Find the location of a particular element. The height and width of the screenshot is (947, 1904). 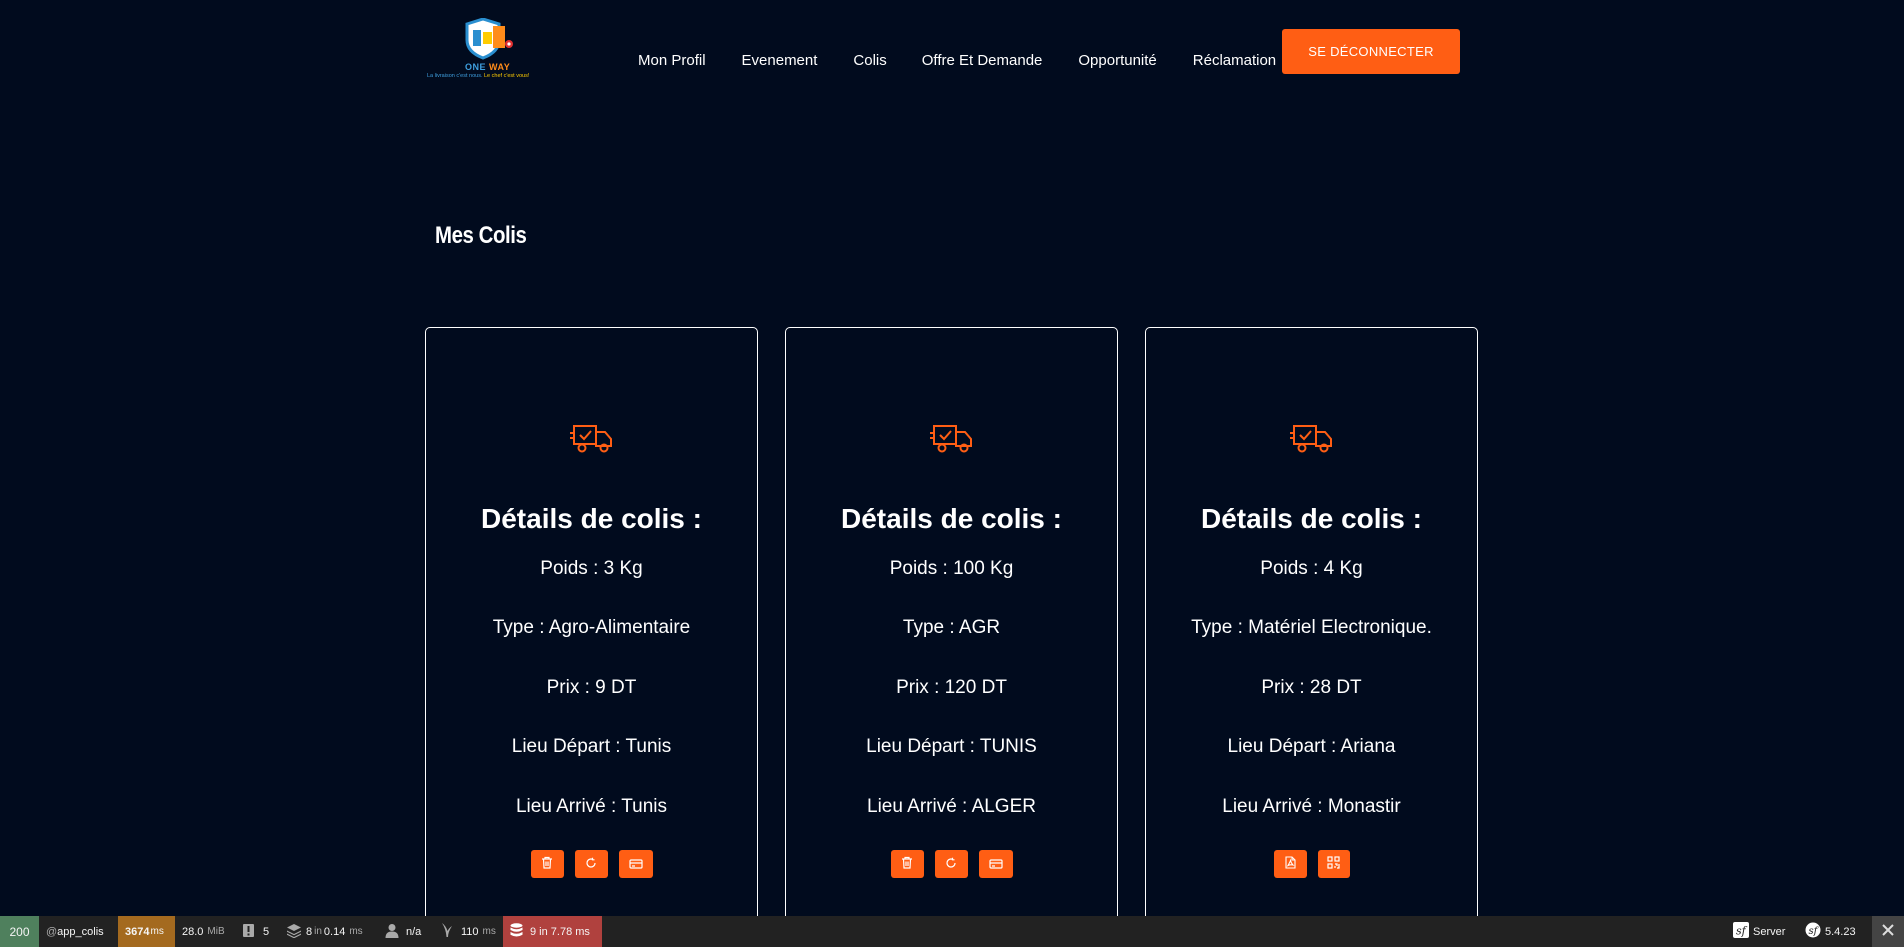

symfony-version-panel: sf 5.4.23 is located at coordinates (1835, 931).